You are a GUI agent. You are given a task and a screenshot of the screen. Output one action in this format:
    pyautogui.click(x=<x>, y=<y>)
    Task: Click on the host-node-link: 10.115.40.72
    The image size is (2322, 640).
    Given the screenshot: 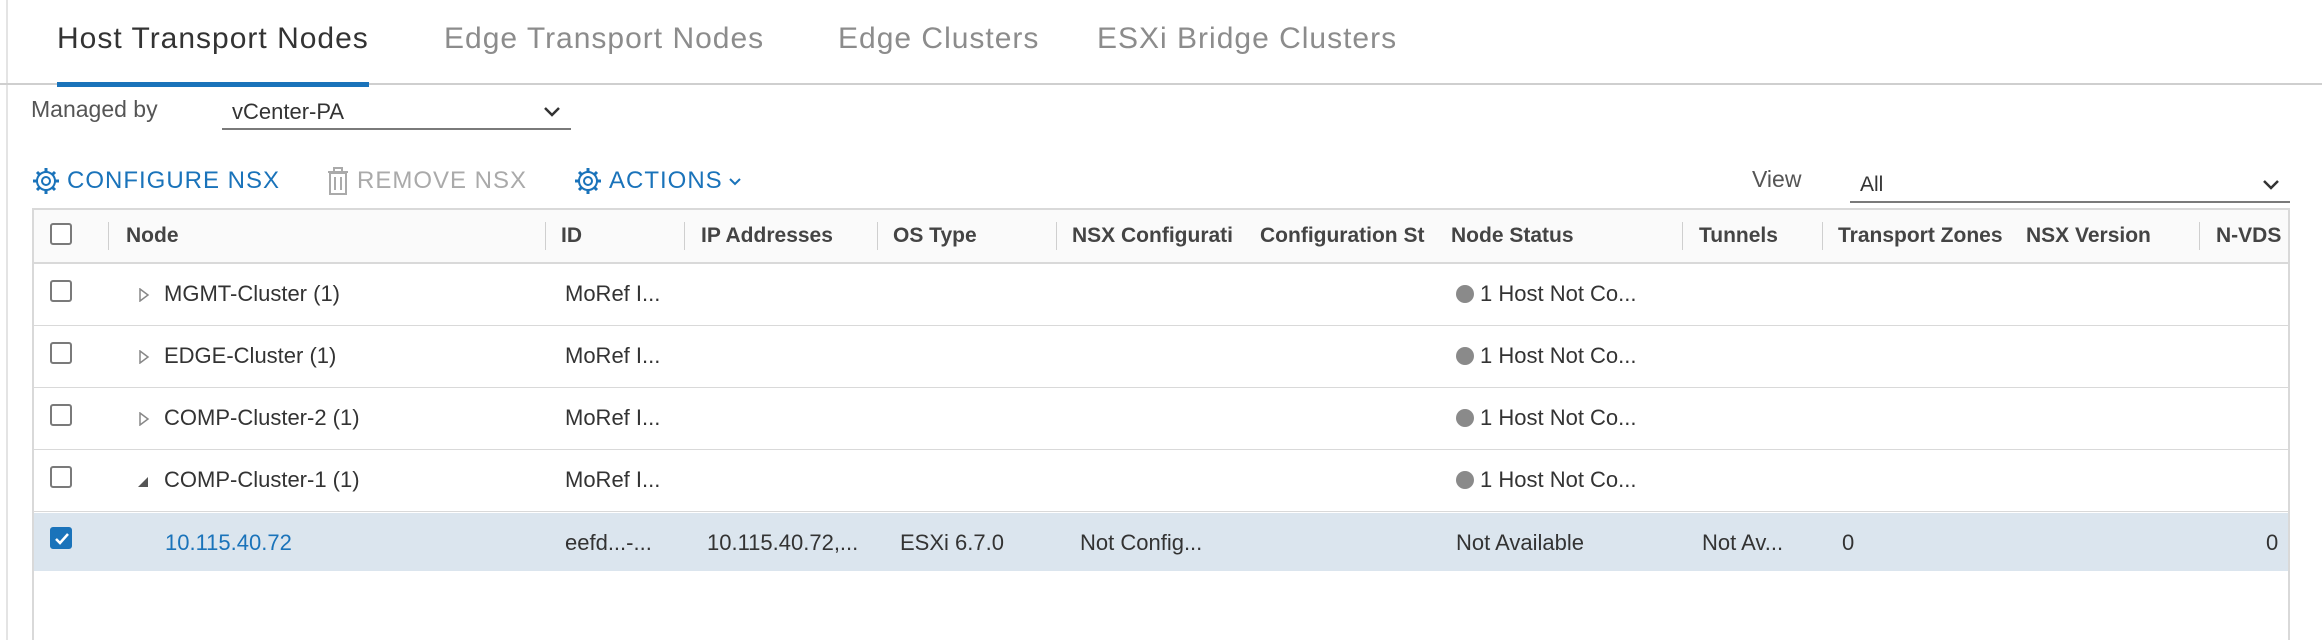 What is the action you would take?
    pyautogui.click(x=228, y=543)
    